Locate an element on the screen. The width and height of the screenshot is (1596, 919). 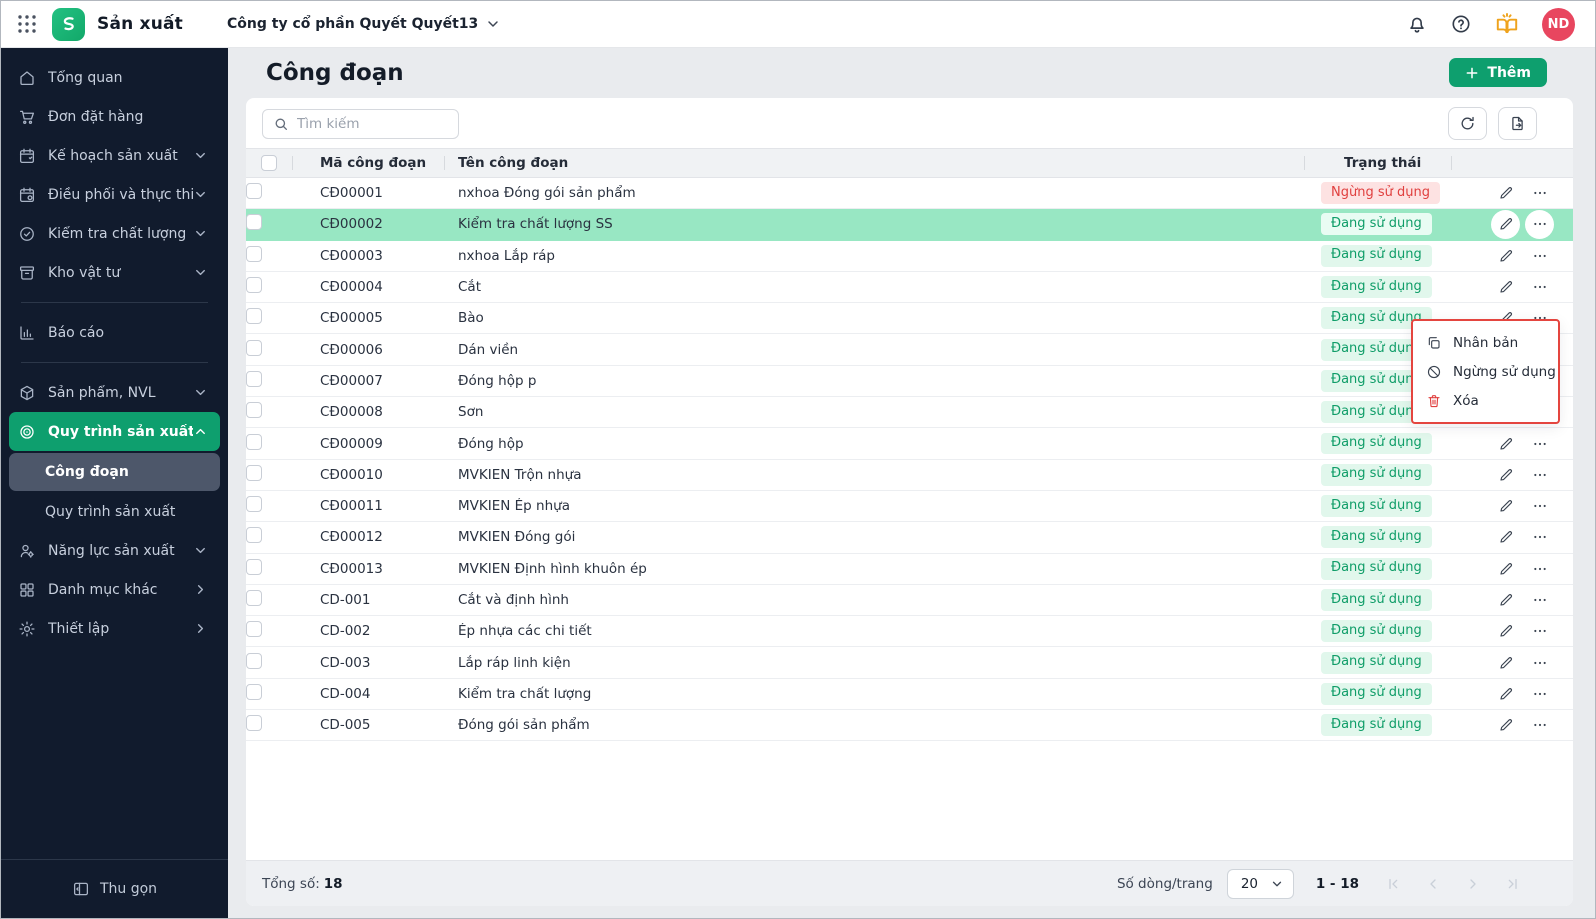
apps-grid-icon is located at coordinates (27, 24).